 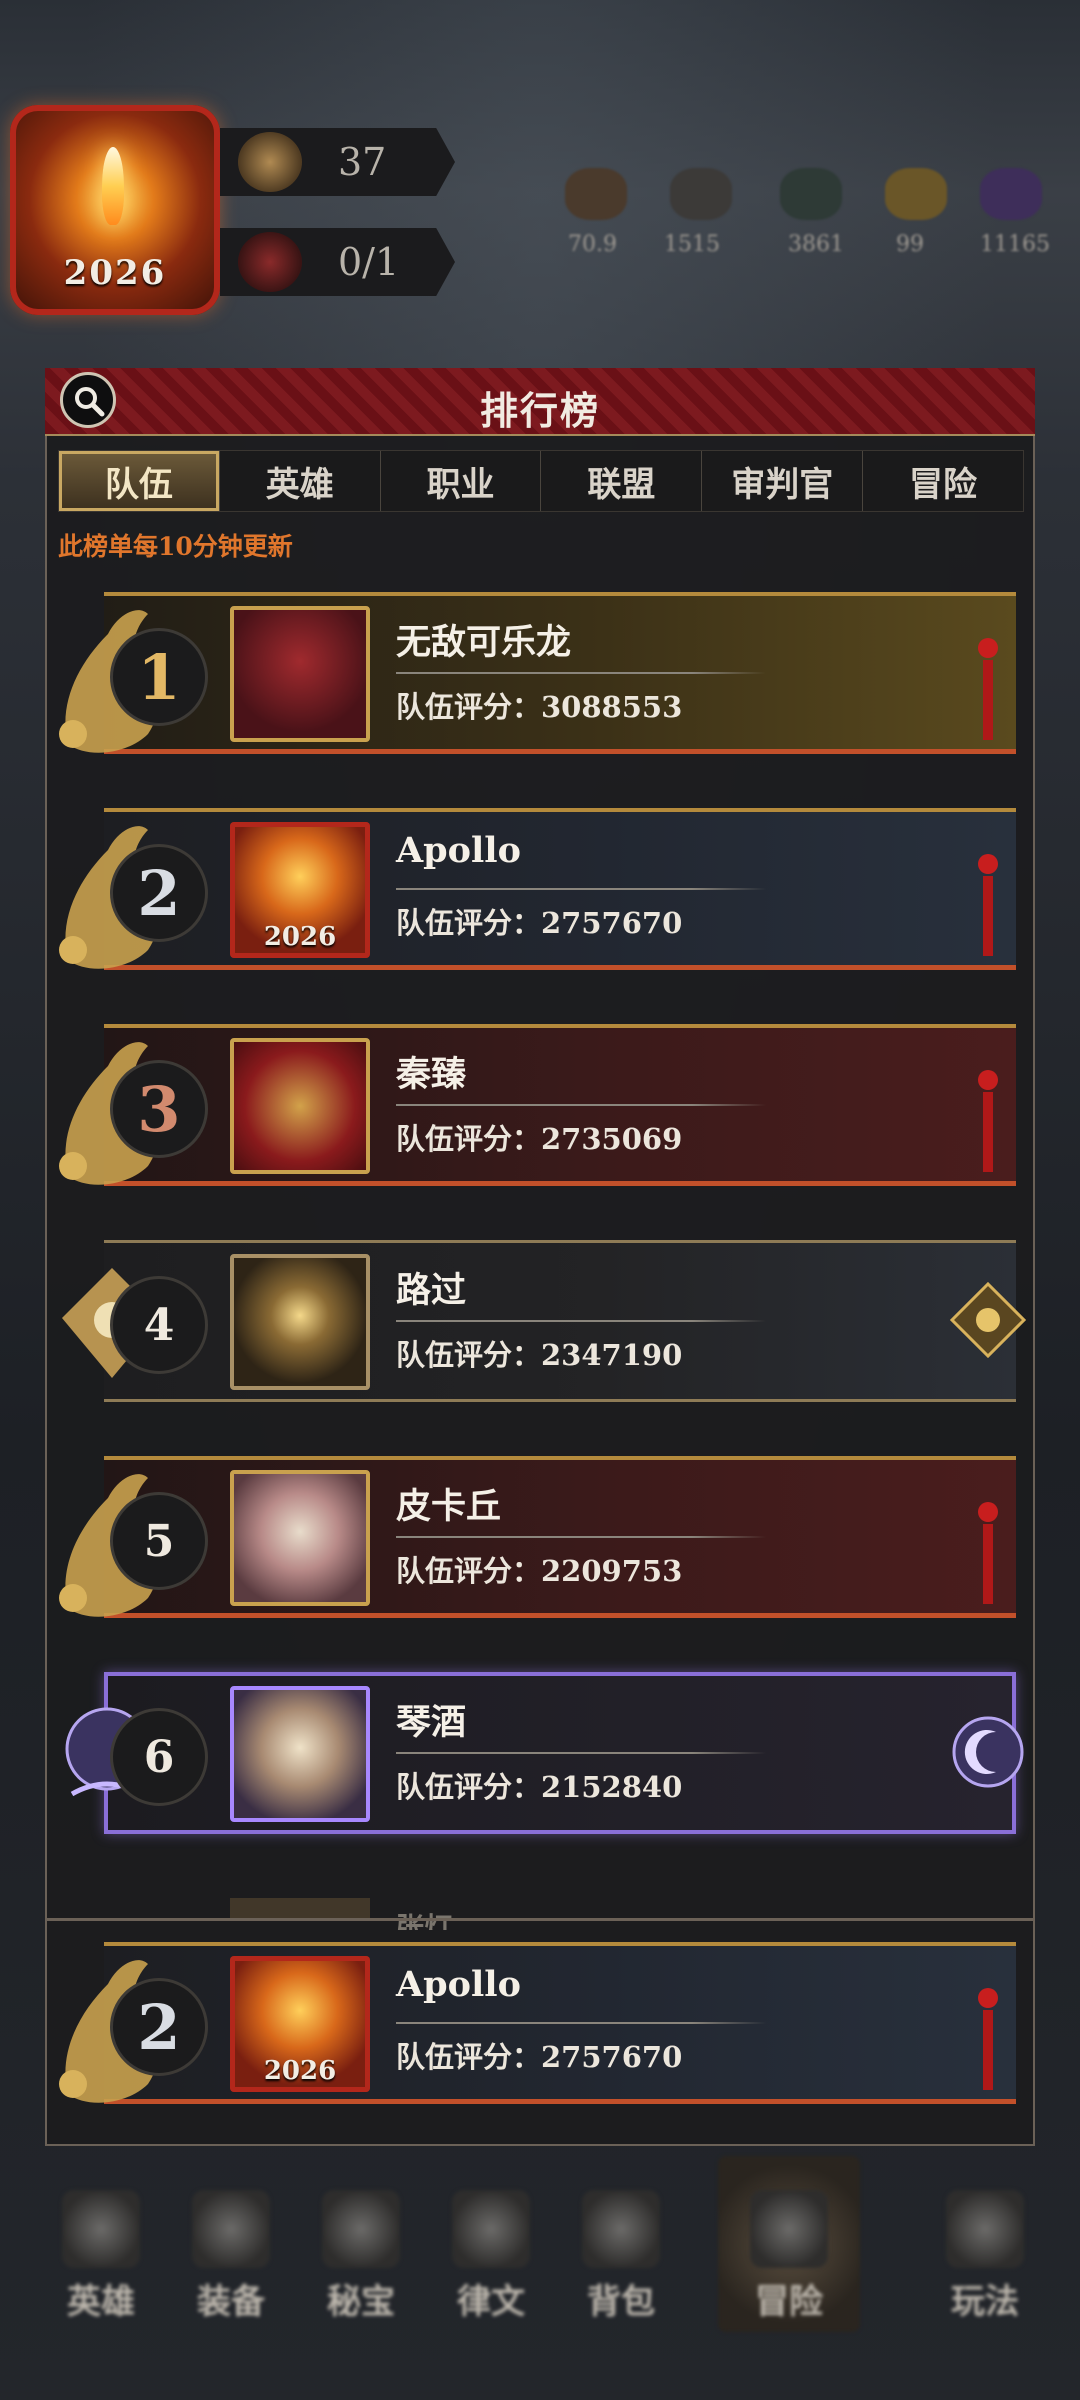 I want to click on hud-chip-level: 37, so click(x=337, y=162).